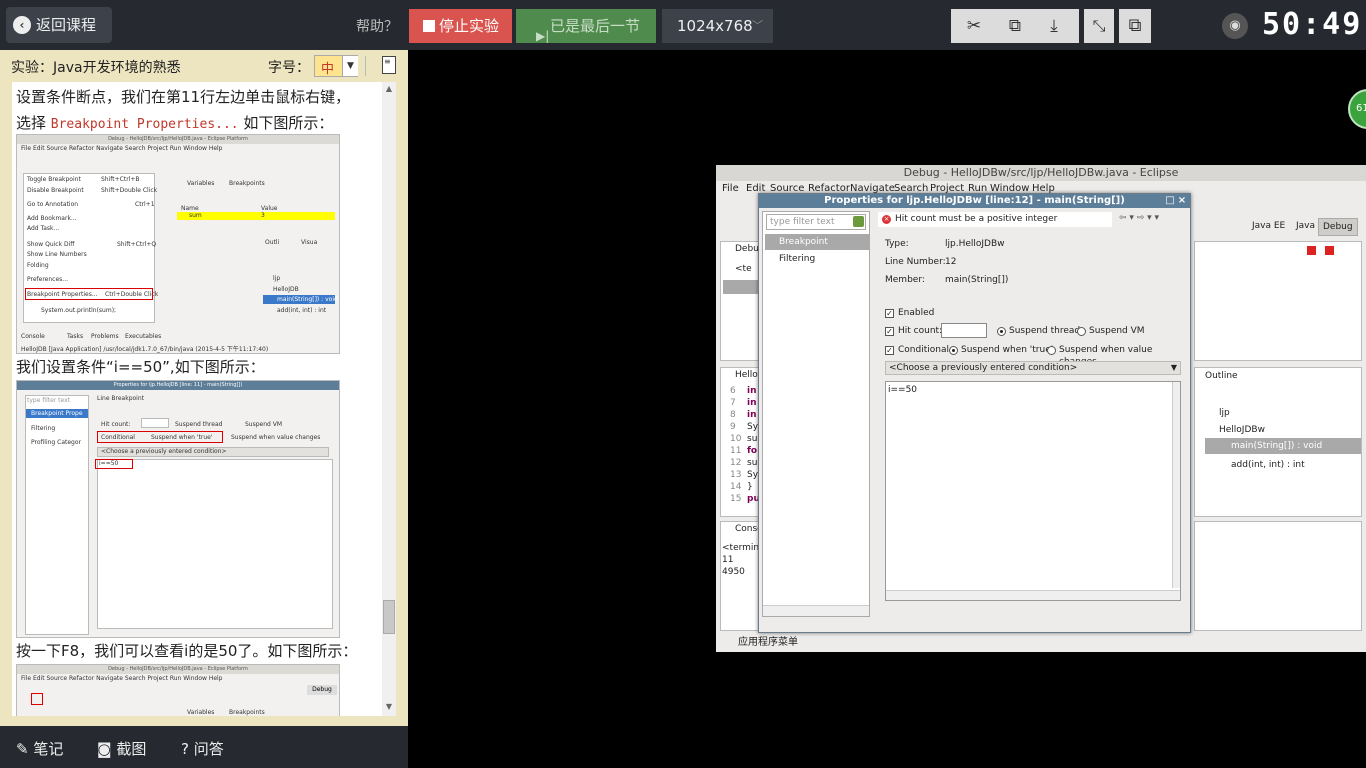 The width and height of the screenshot is (1366, 768). What do you see at coordinates (742, 576) in the screenshot?
I see `console-view: Conso <termina 11 4950` at bounding box center [742, 576].